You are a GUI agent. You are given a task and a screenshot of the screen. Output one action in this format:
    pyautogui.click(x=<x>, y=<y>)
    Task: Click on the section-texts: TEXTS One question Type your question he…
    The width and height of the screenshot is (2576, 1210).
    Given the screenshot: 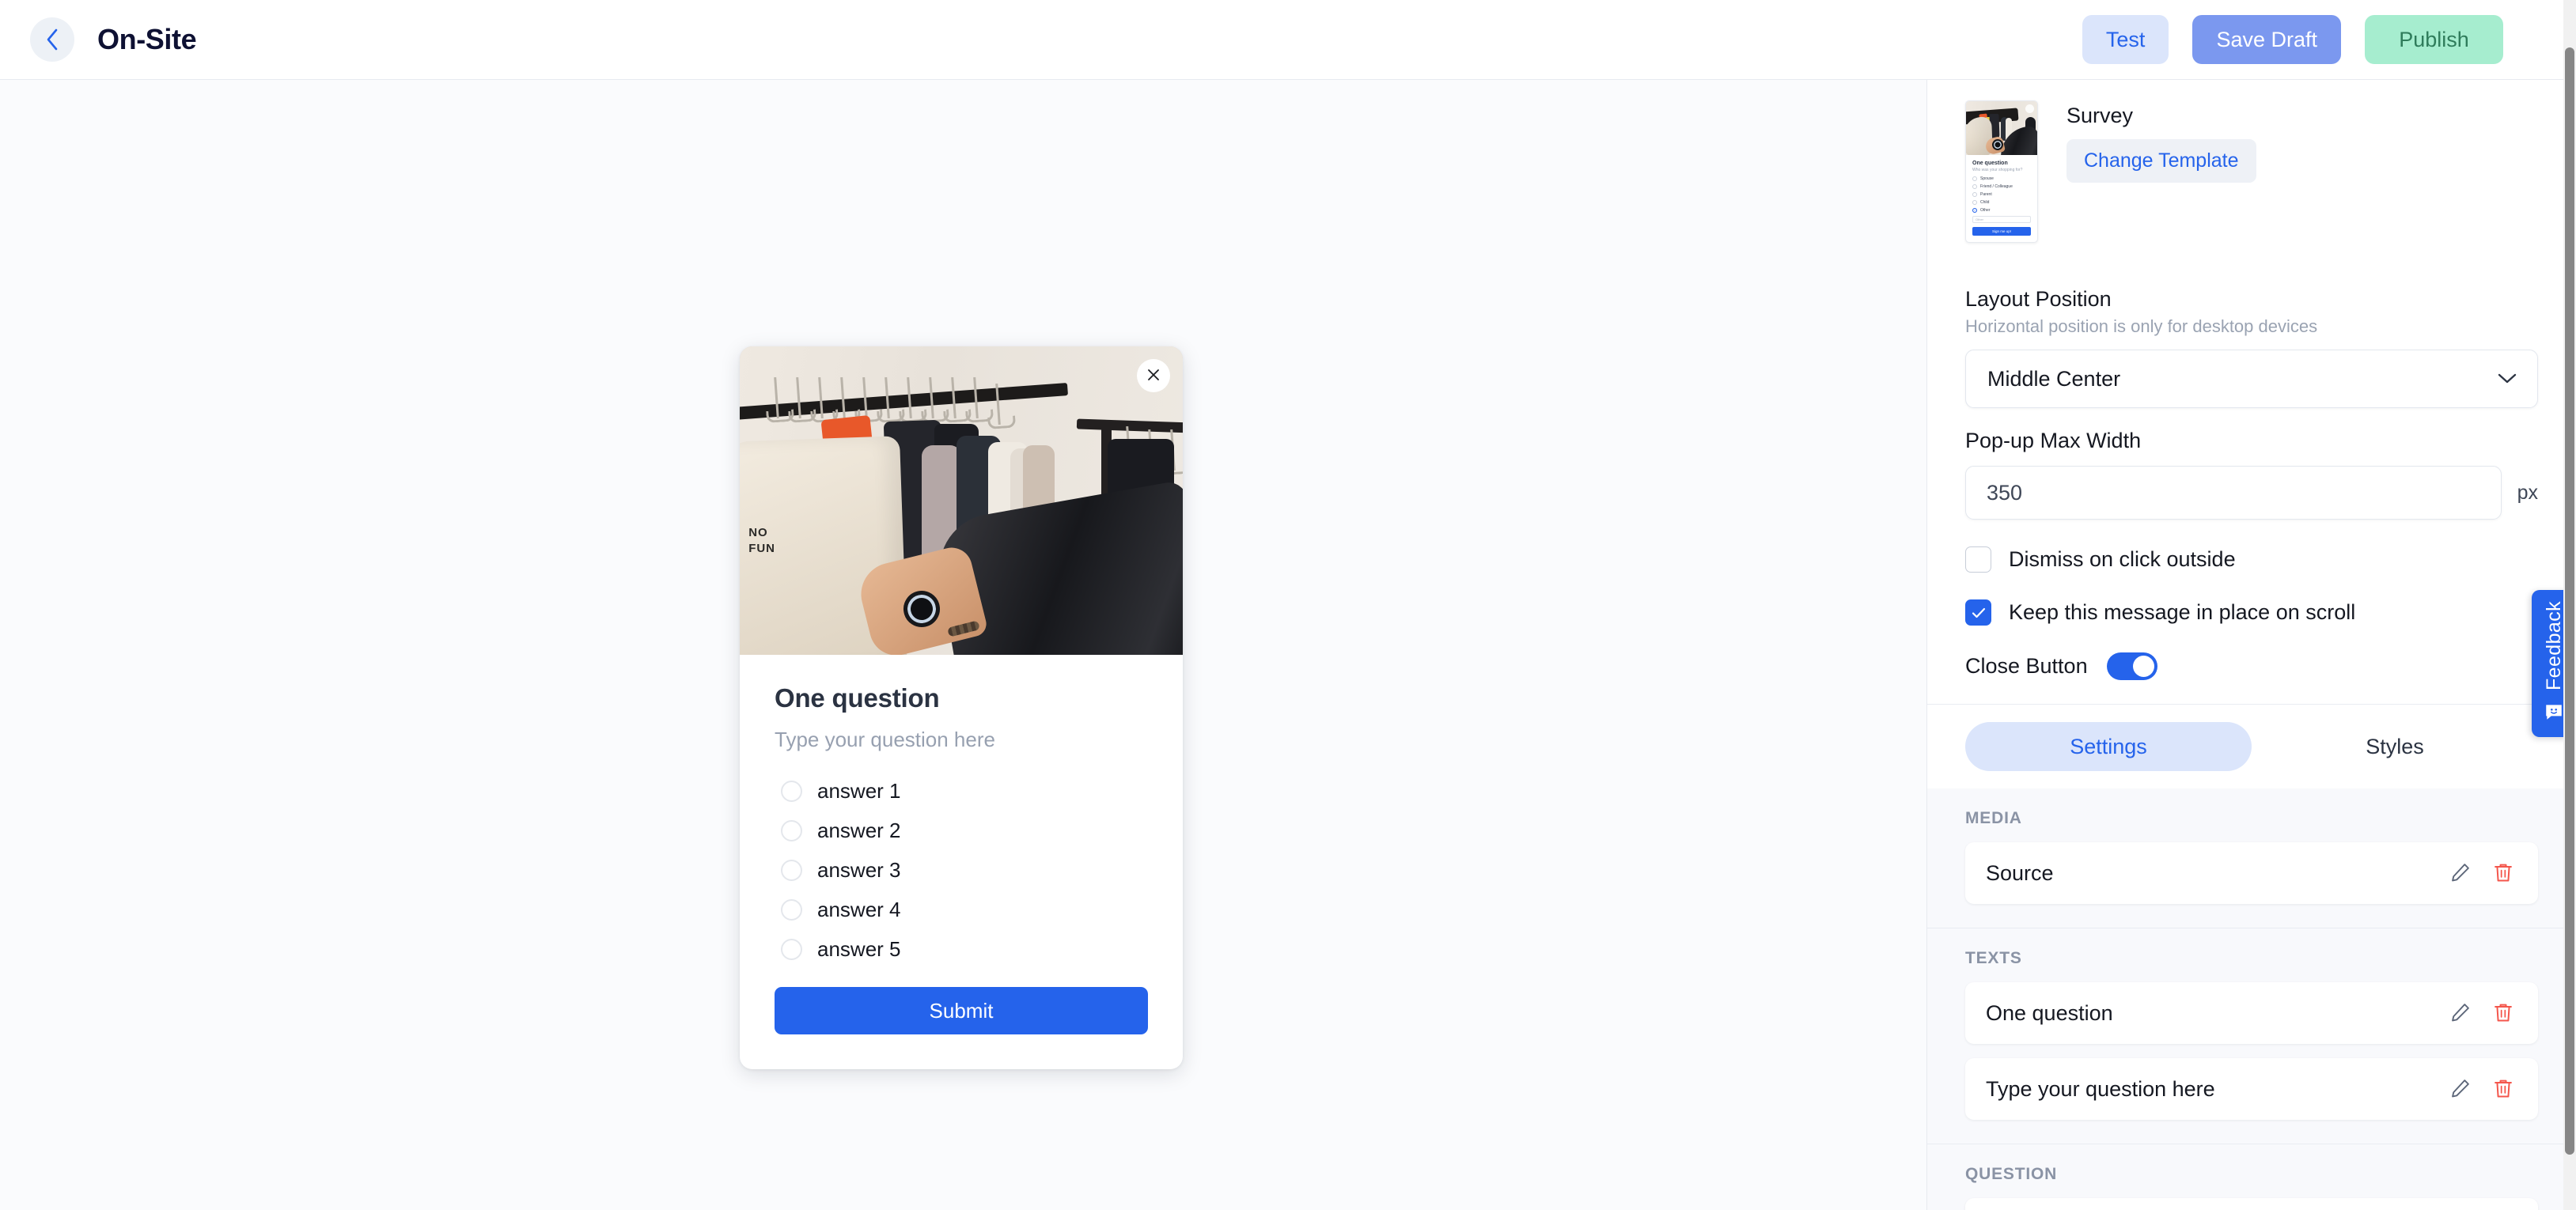 What is the action you would take?
    pyautogui.click(x=2251, y=1036)
    